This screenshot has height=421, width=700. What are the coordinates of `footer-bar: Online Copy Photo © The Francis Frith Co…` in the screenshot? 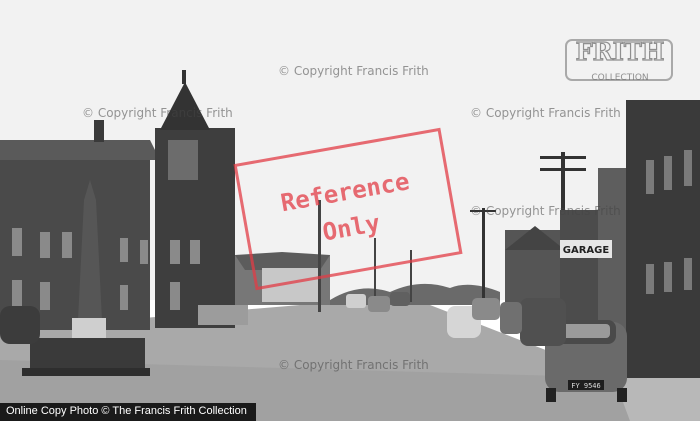 It's located at (128, 412).